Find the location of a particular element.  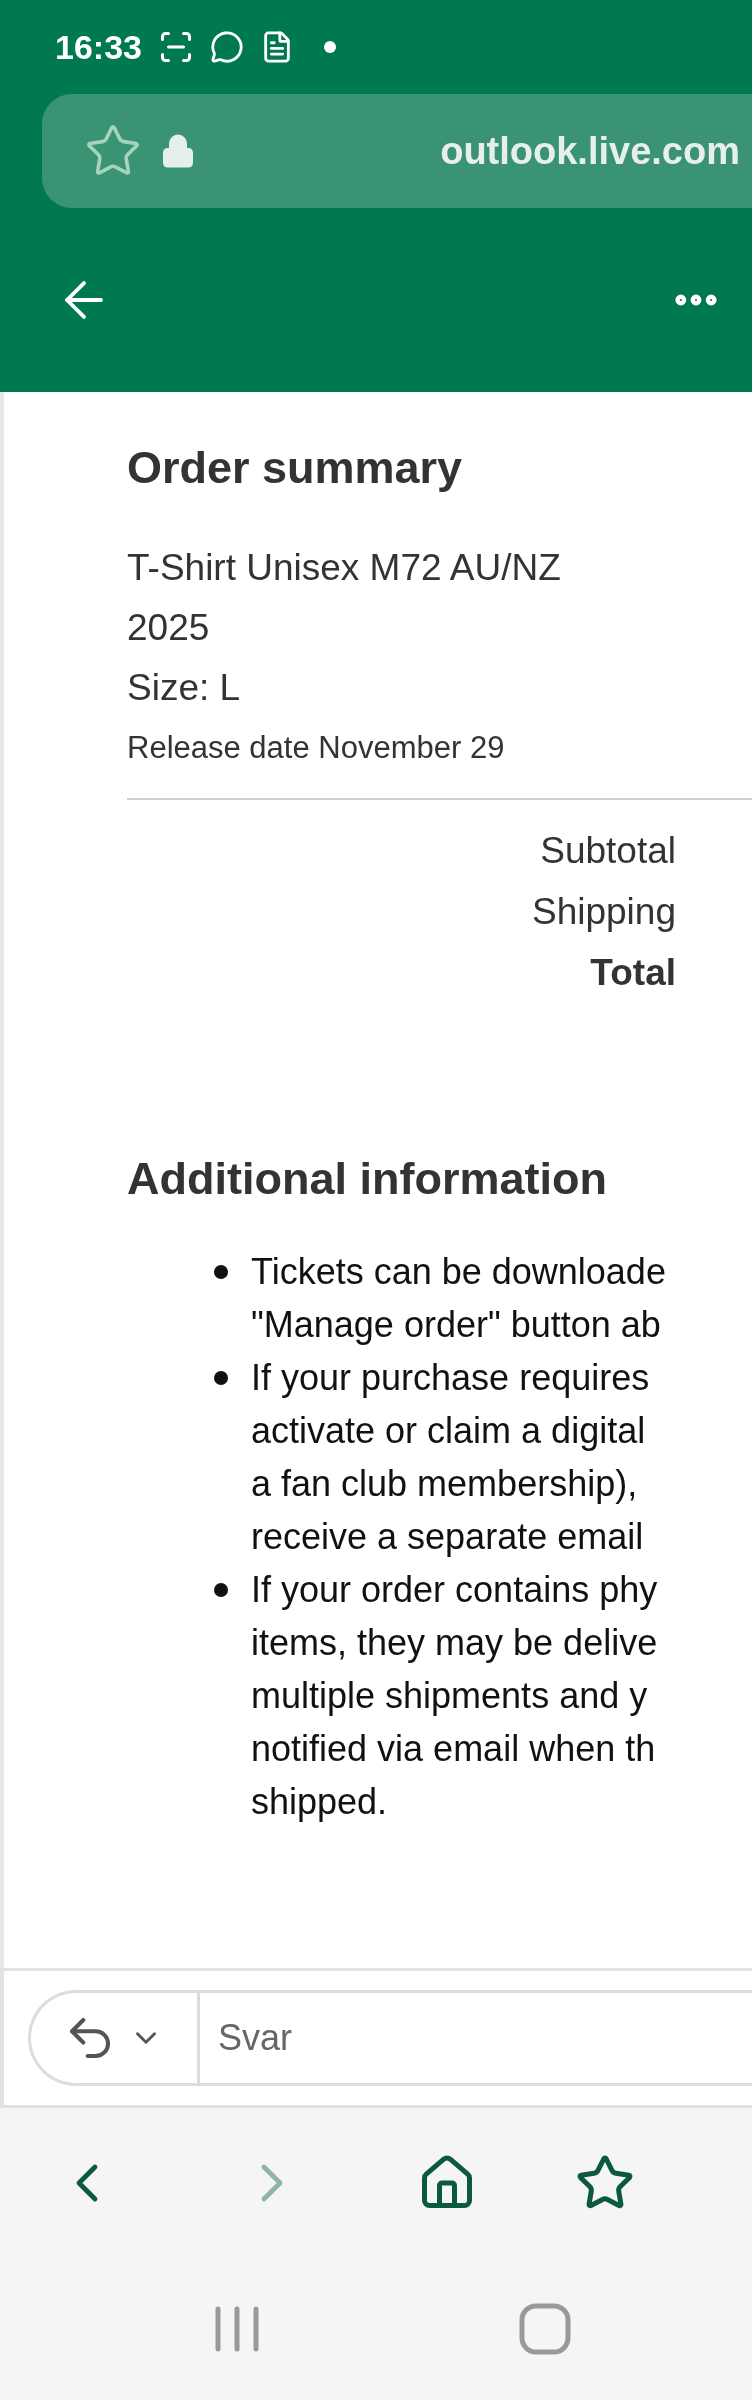

recent-apps-icon is located at coordinates (237, 2329).